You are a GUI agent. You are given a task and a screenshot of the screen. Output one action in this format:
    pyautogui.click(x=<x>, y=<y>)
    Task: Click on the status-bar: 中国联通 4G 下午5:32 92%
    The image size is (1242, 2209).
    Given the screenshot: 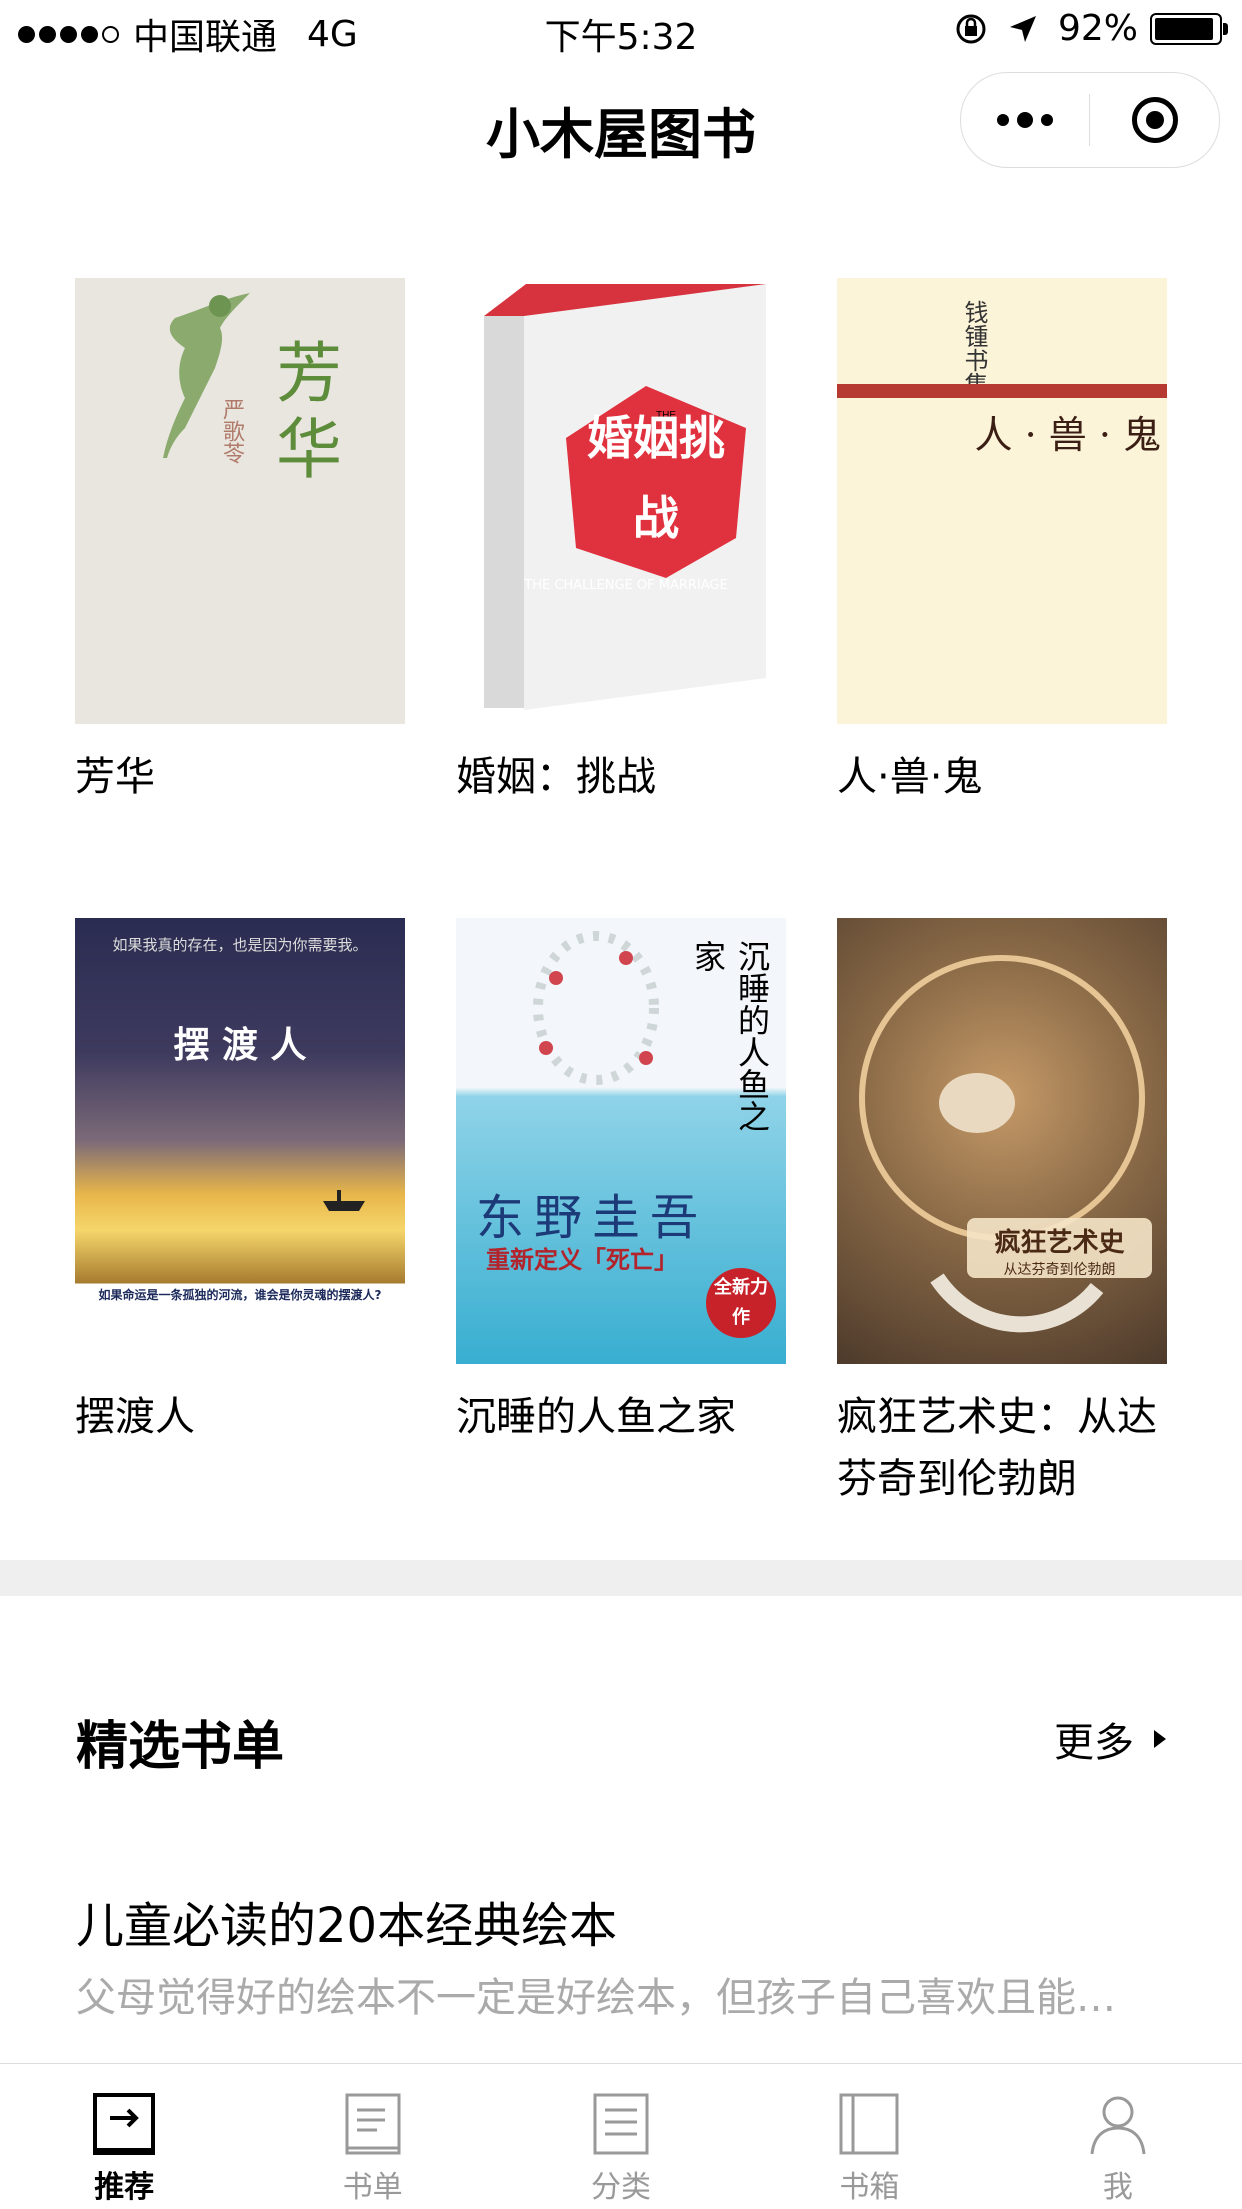 What is the action you would take?
    pyautogui.click(x=621, y=32)
    